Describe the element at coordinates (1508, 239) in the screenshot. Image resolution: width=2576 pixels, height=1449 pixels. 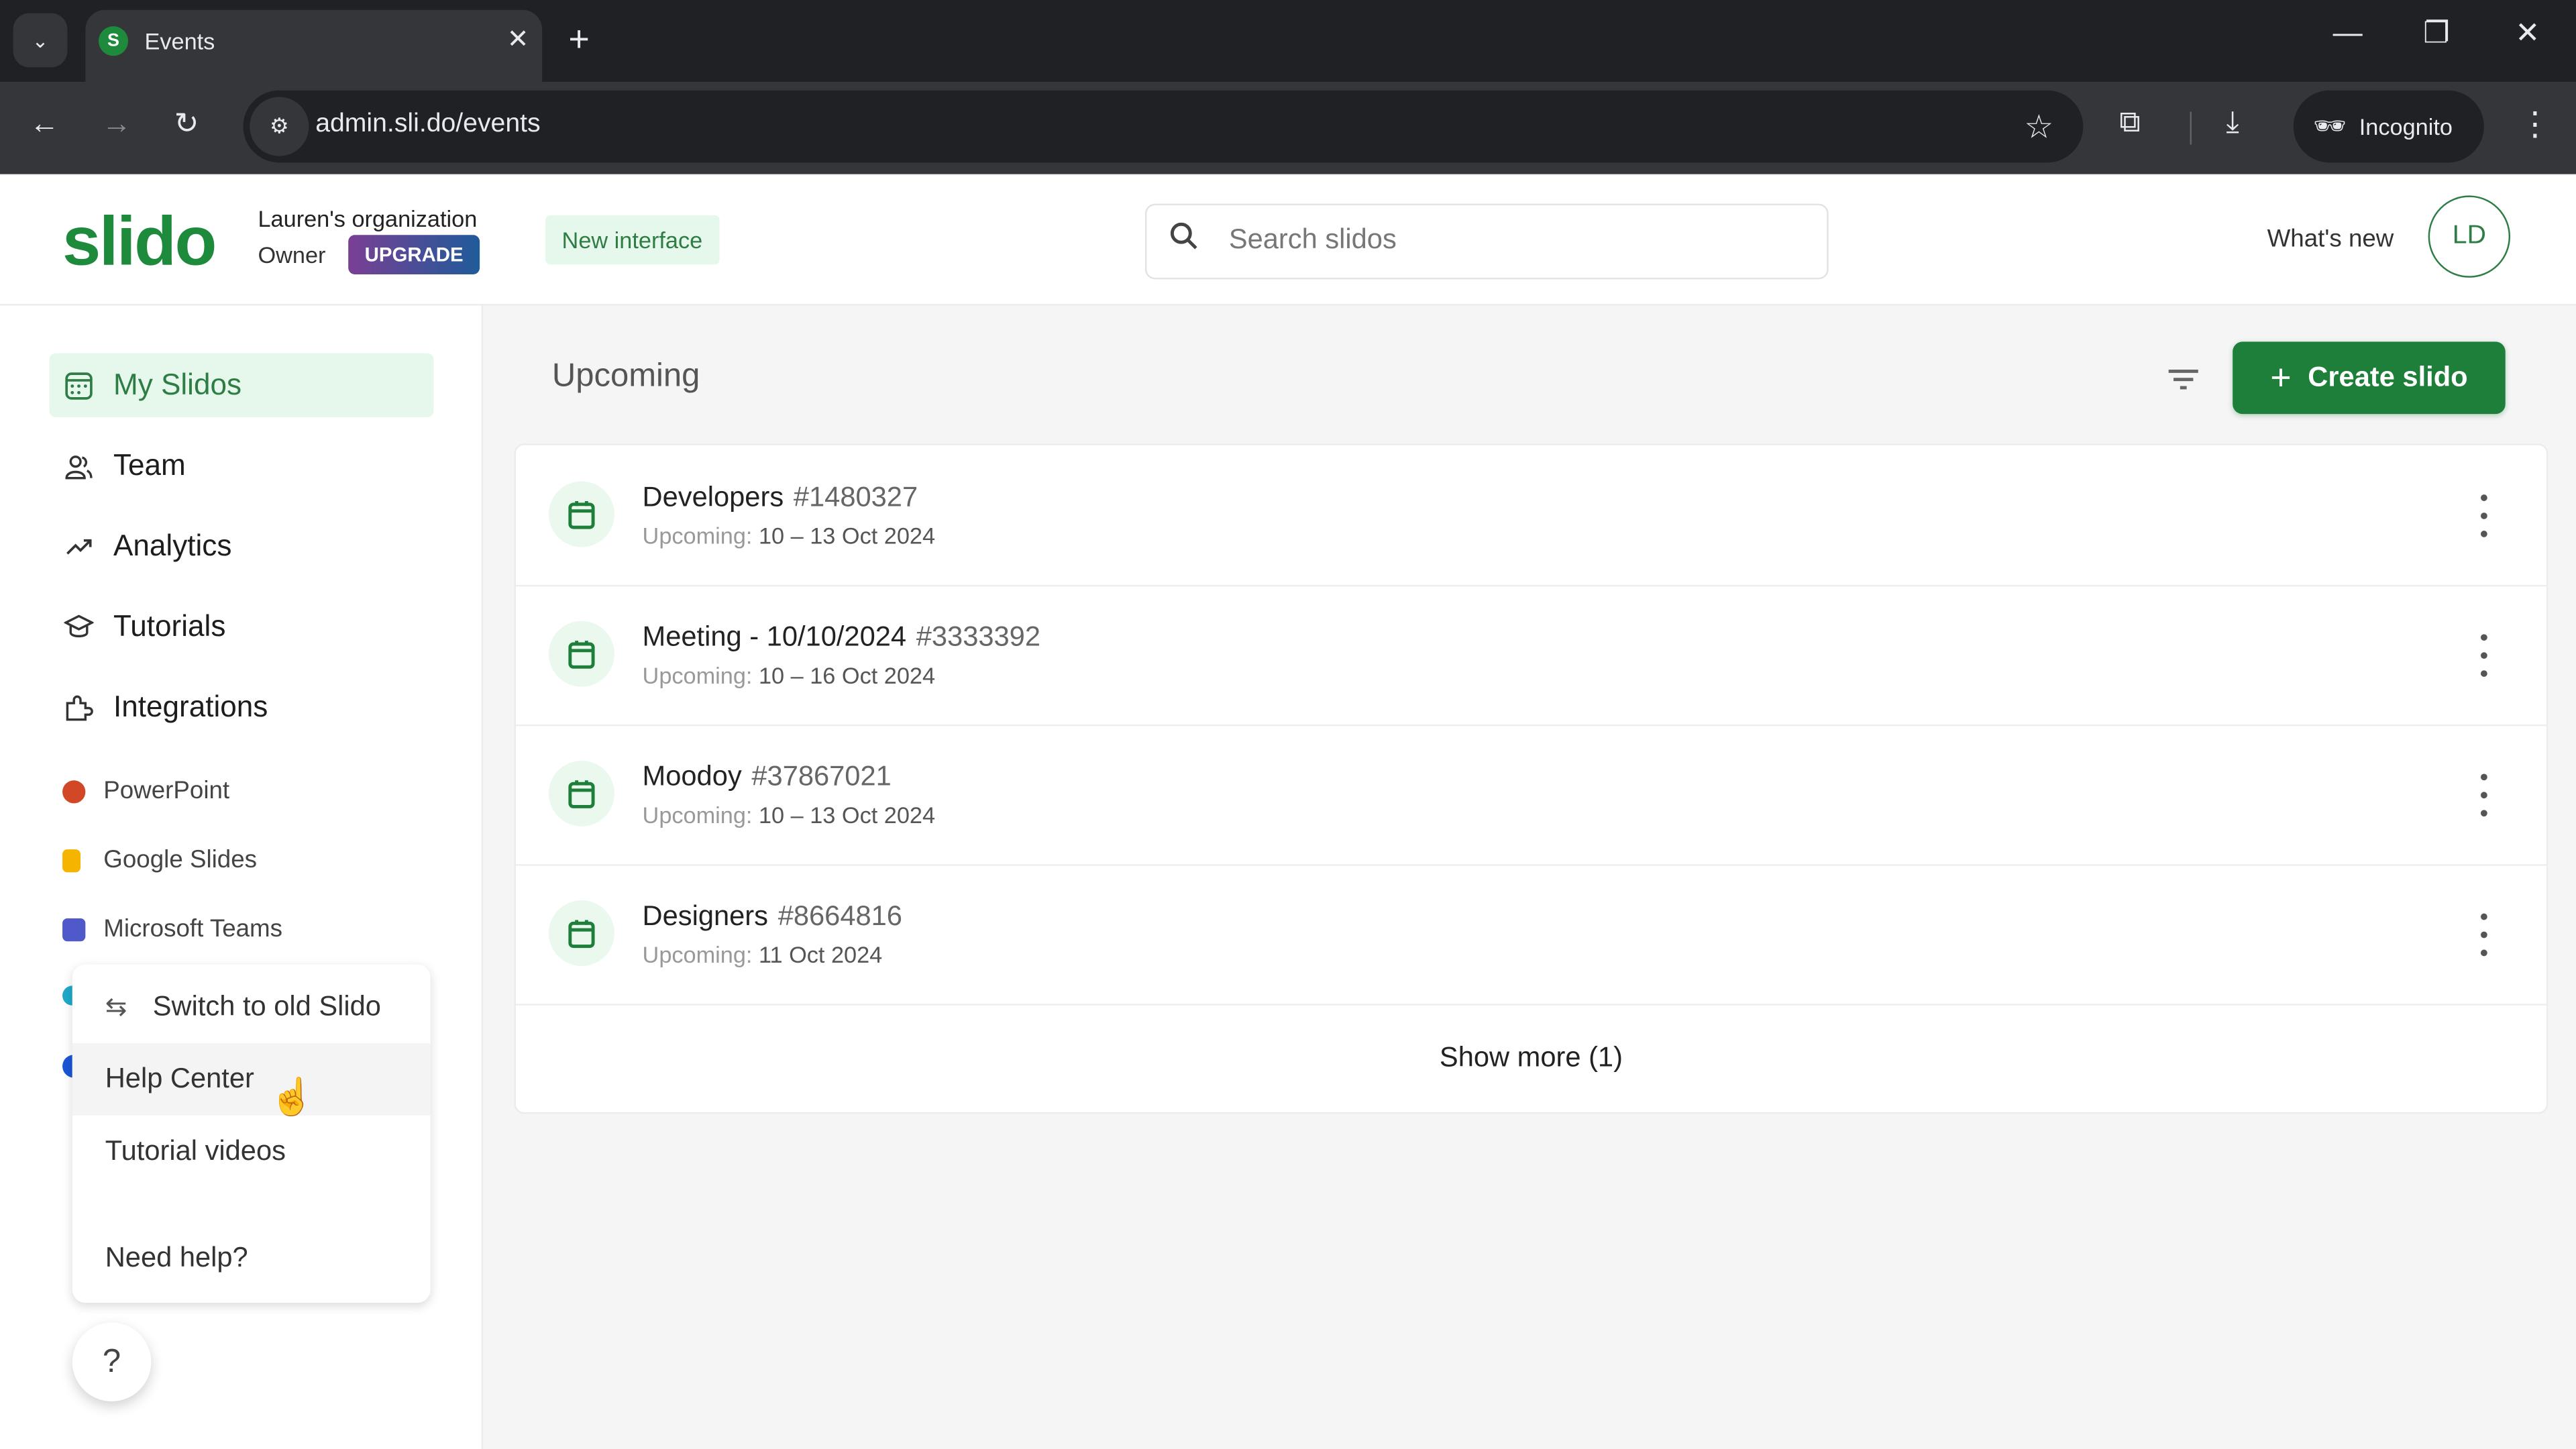
I see `search-input` at that location.